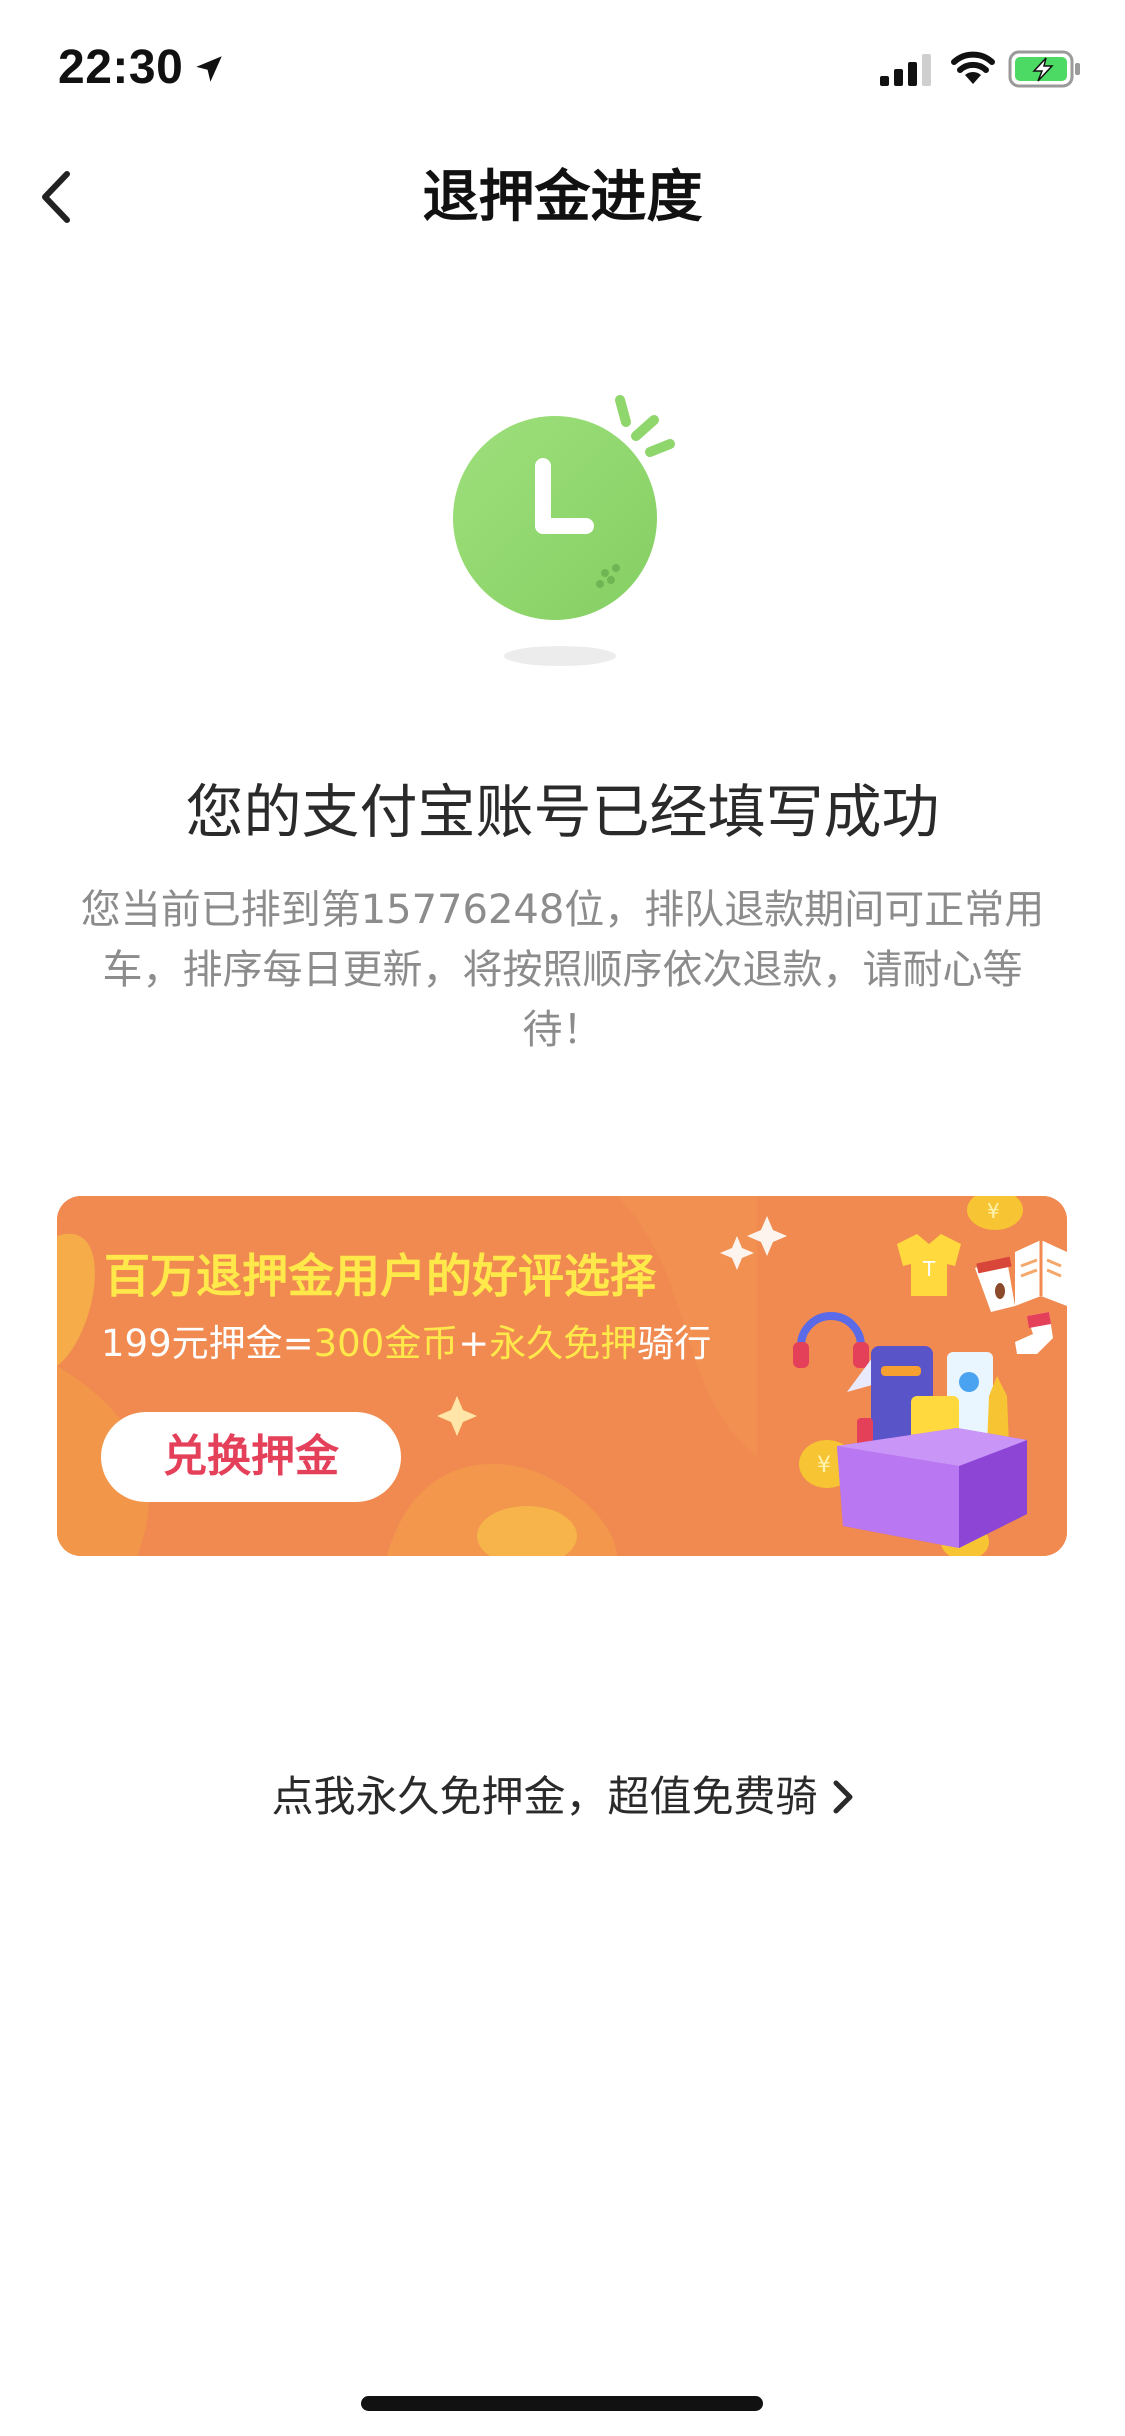  What do you see at coordinates (380, 1276) in the screenshot?
I see `banner-headline: 百万退押金用户的好评选择` at bounding box center [380, 1276].